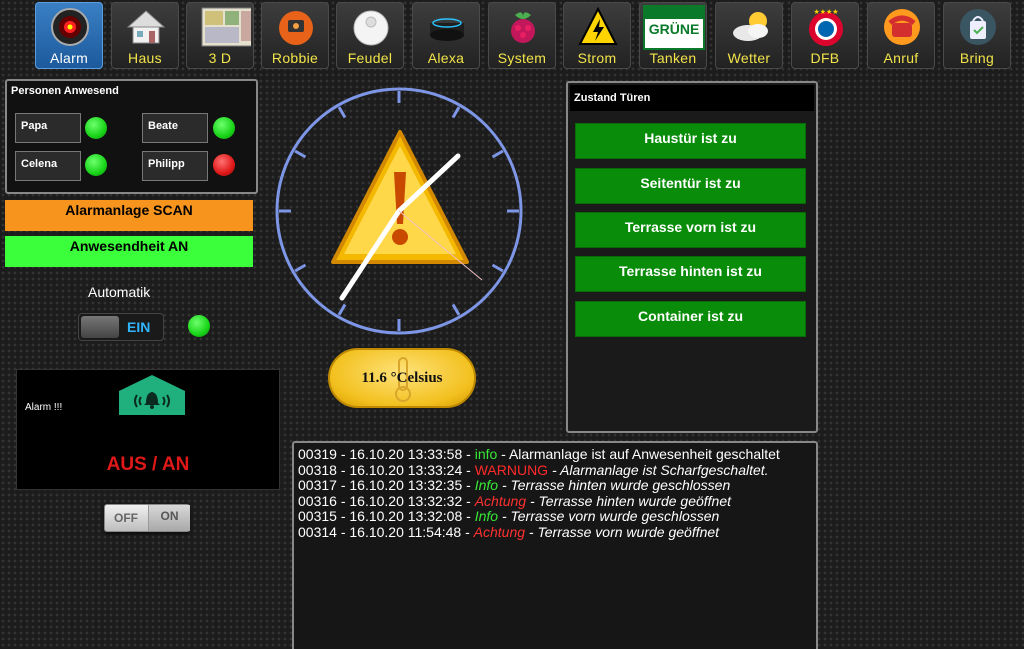 The image size is (1024, 649). I want to click on log-entry-prefix: 00318 - 16.10.20 13:33:24 -, so click(386, 469).